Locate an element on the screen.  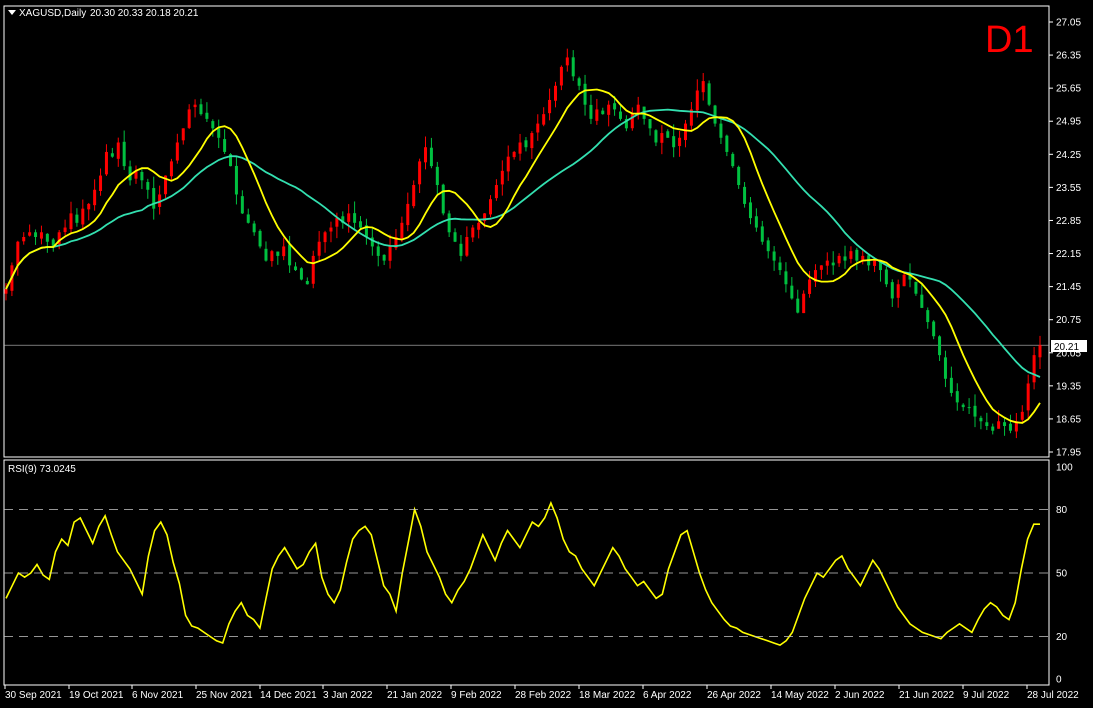
price-tick-label: 25.65 is located at coordinates (1068, 89).